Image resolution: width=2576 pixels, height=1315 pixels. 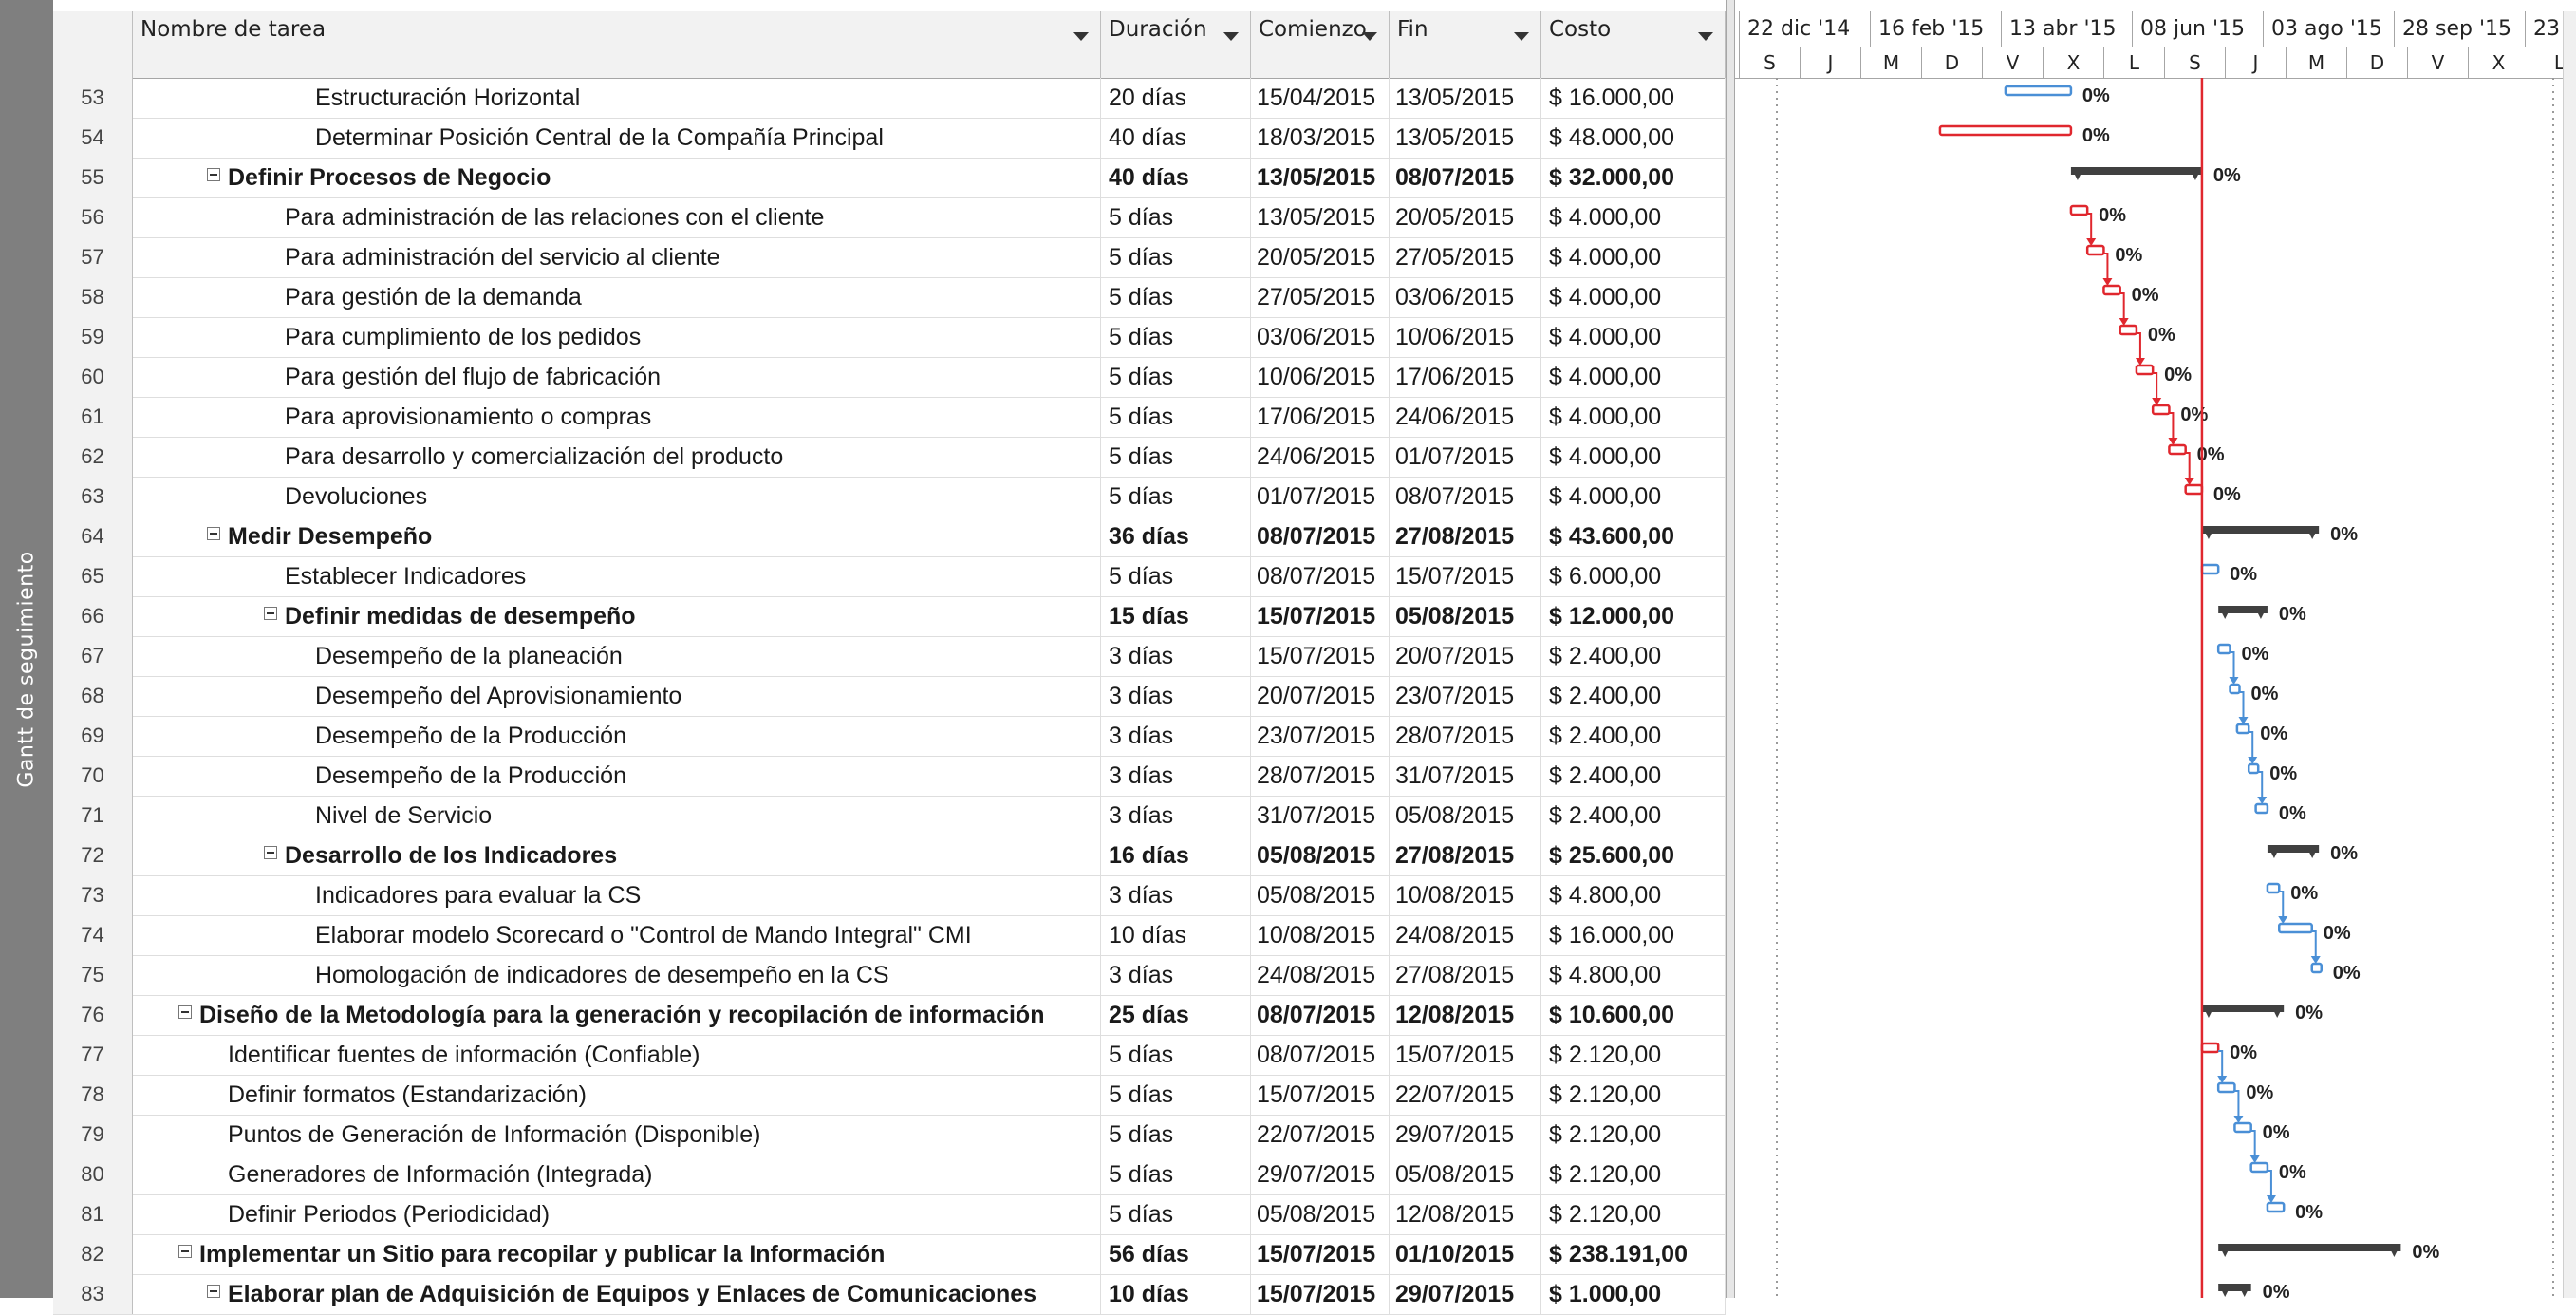 What do you see at coordinates (1176, 616) in the screenshot?
I see `duration-cell: 15 días` at bounding box center [1176, 616].